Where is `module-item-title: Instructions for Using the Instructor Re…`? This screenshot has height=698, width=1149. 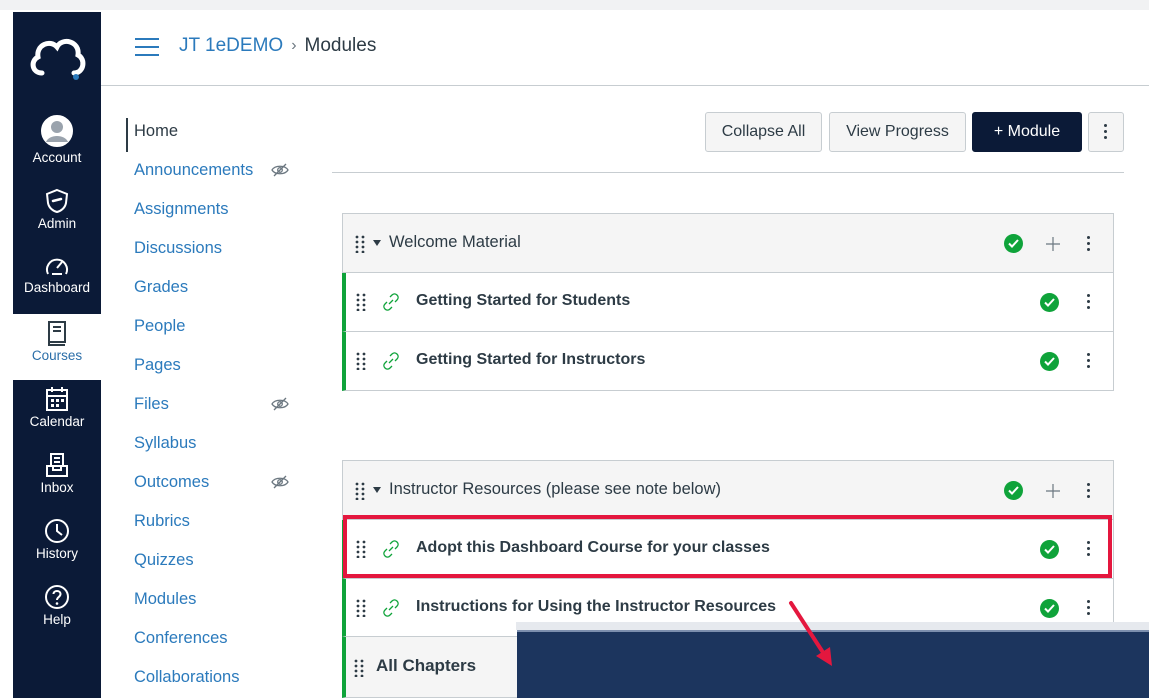 module-item-title: Instructions for Using the Instructor Re… is located at coordinates (596, 607).